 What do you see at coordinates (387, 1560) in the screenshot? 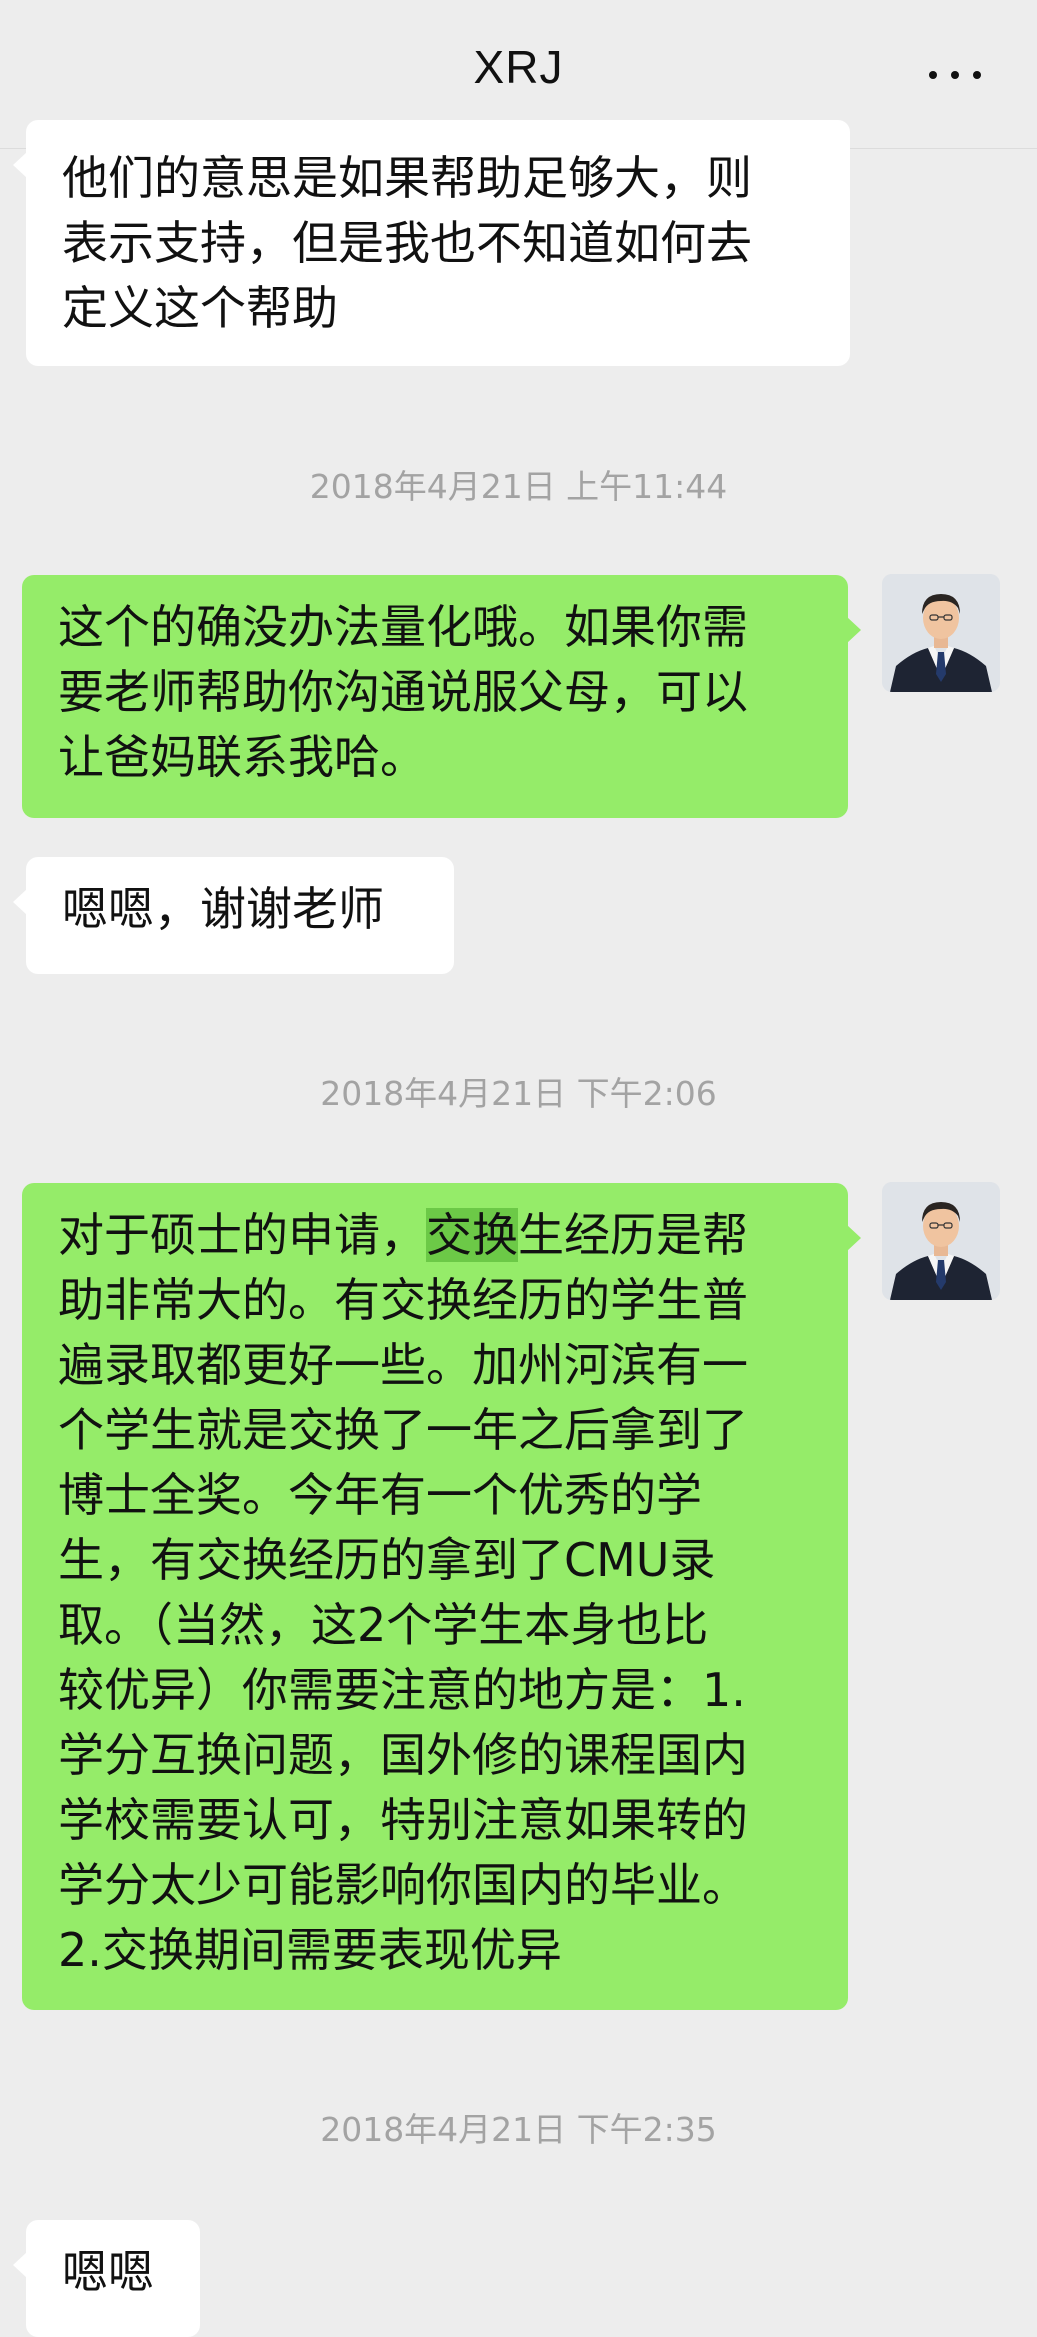
I see `message-line: 生，有交换经历的拿到了CMU录` at bounding box center [387, 1560].